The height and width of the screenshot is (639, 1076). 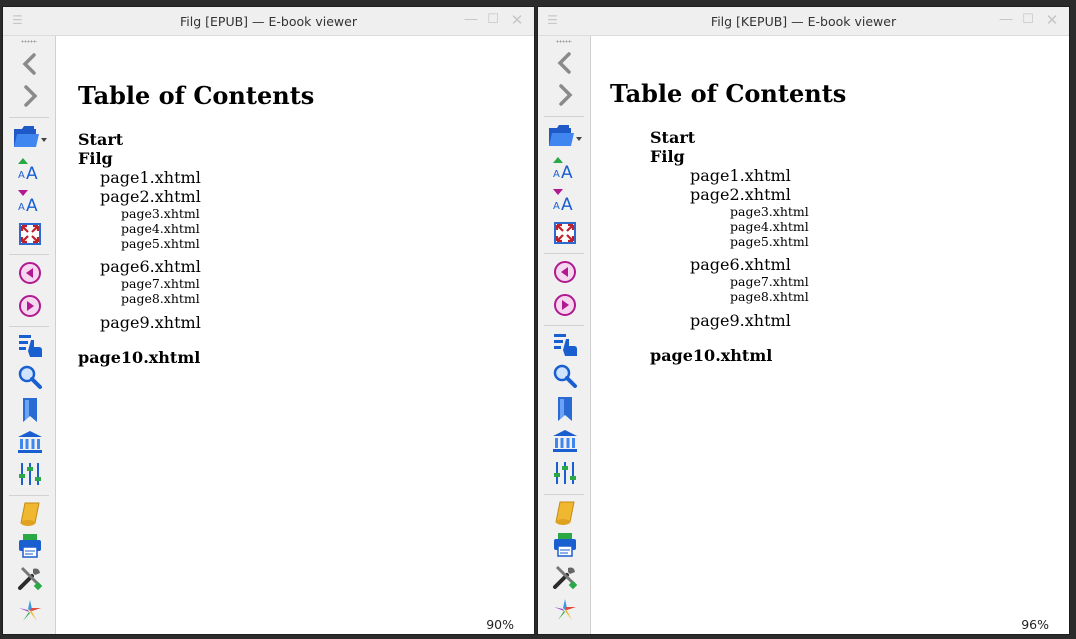 What do you see at coordinates (500, 624) in the screenshot?
I see `zoom-level: 90%` at bounding box center [500, 624].